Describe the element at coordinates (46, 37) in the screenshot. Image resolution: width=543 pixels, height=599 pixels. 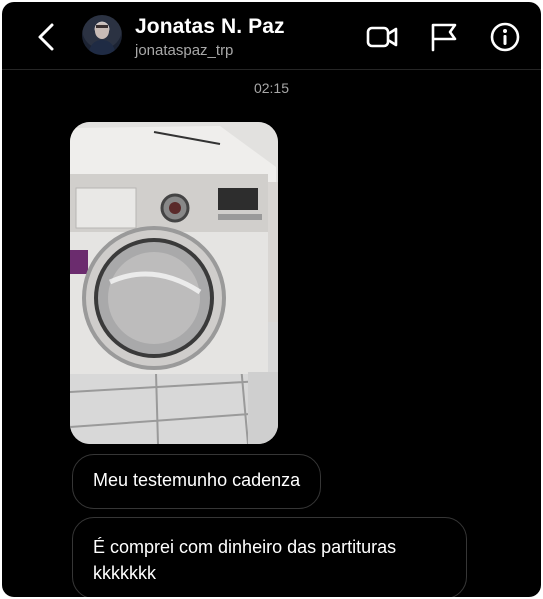
I see `back-arrow-icon` at that location.